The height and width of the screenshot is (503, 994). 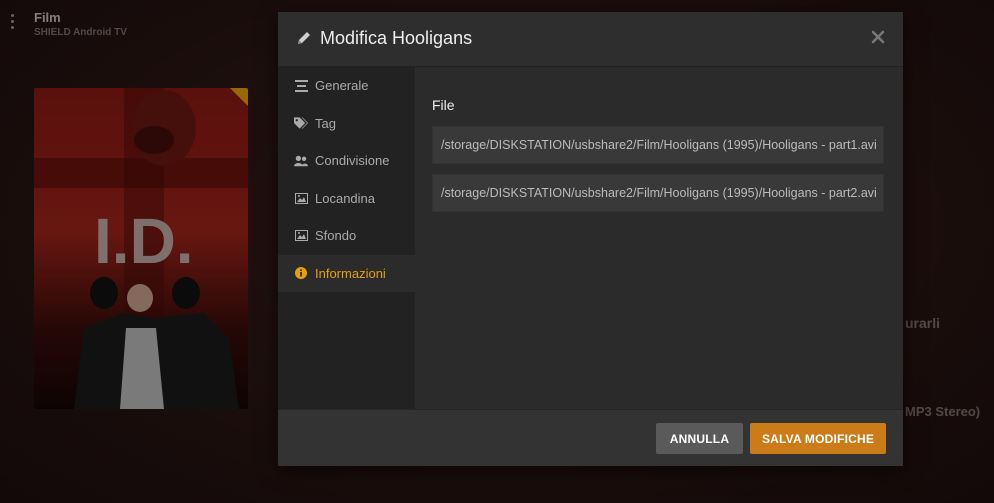 I want to click on sidebar-item-sfondo: Sfondo, so click(x=346, y=236).